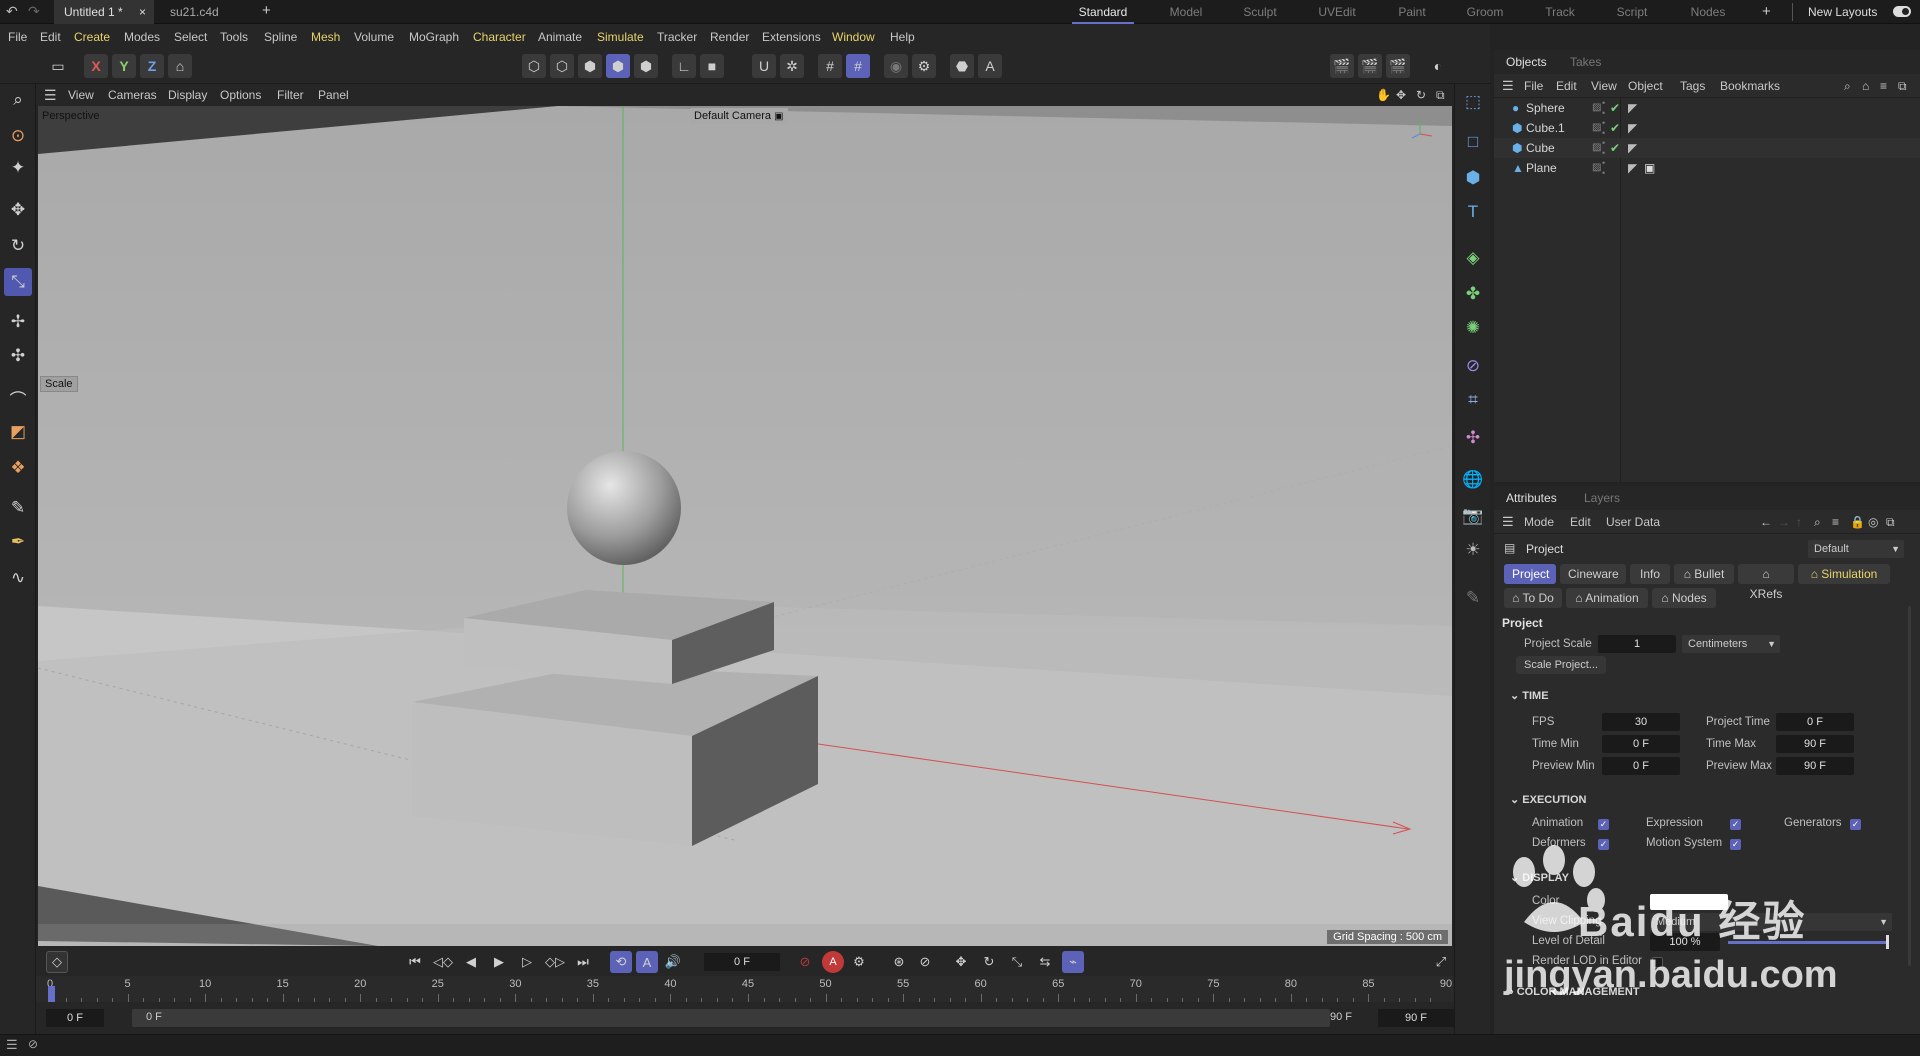 The image size is (1920, 1056). I want to click on attributes-menu-mode: Mode, so click(1539, 522).